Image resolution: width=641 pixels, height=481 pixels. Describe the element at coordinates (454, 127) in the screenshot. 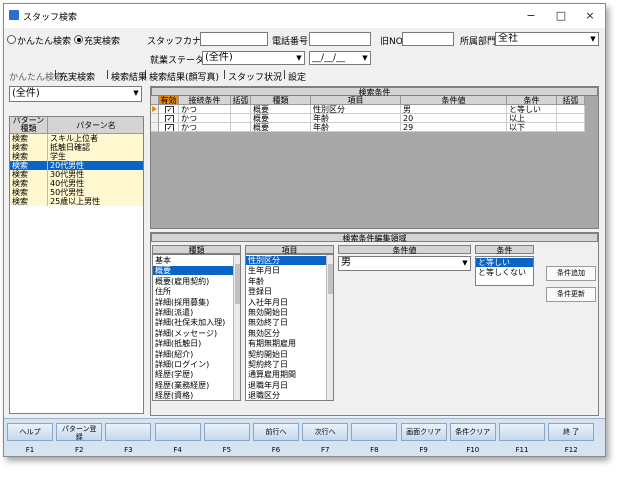

I see `condition-cell-value: 29` at that location.